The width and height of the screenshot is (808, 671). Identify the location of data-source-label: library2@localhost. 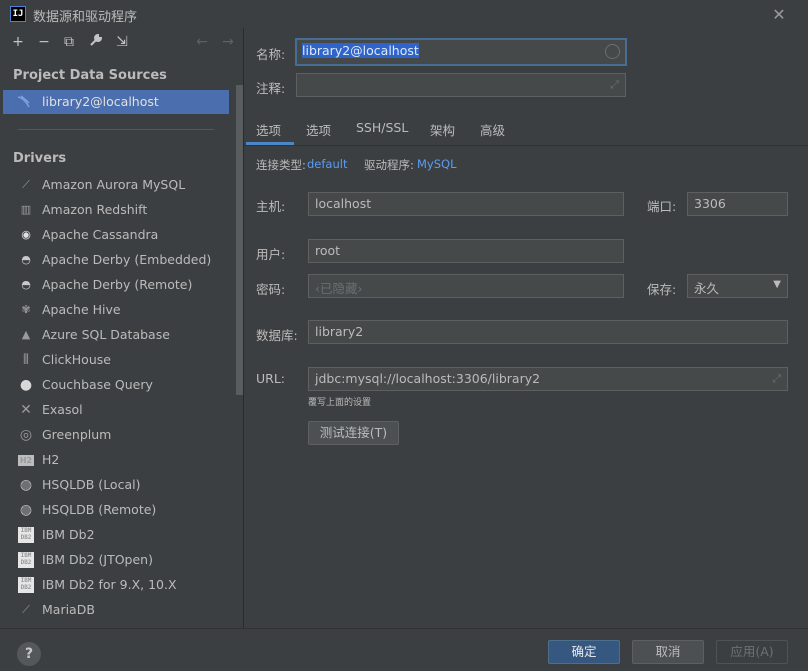
(100, 101).